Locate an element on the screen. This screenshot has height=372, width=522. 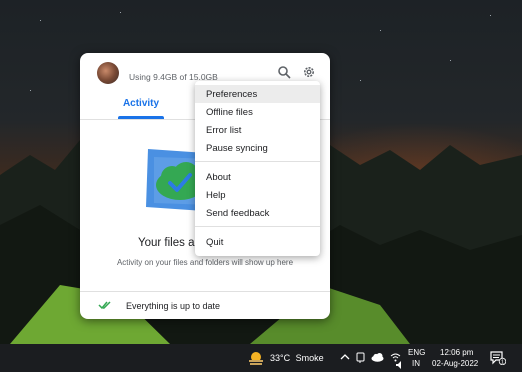
clock-date: 02-Aug-2022 is located at coordinates (455, 363).